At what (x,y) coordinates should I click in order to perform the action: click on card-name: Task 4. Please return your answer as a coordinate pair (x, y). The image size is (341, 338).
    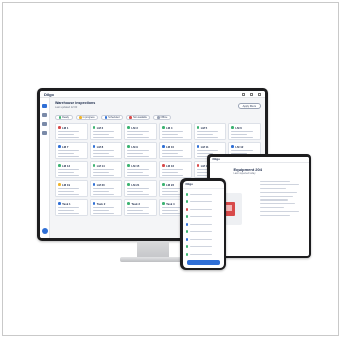
    Looking at the image, I should click on (170, 203).